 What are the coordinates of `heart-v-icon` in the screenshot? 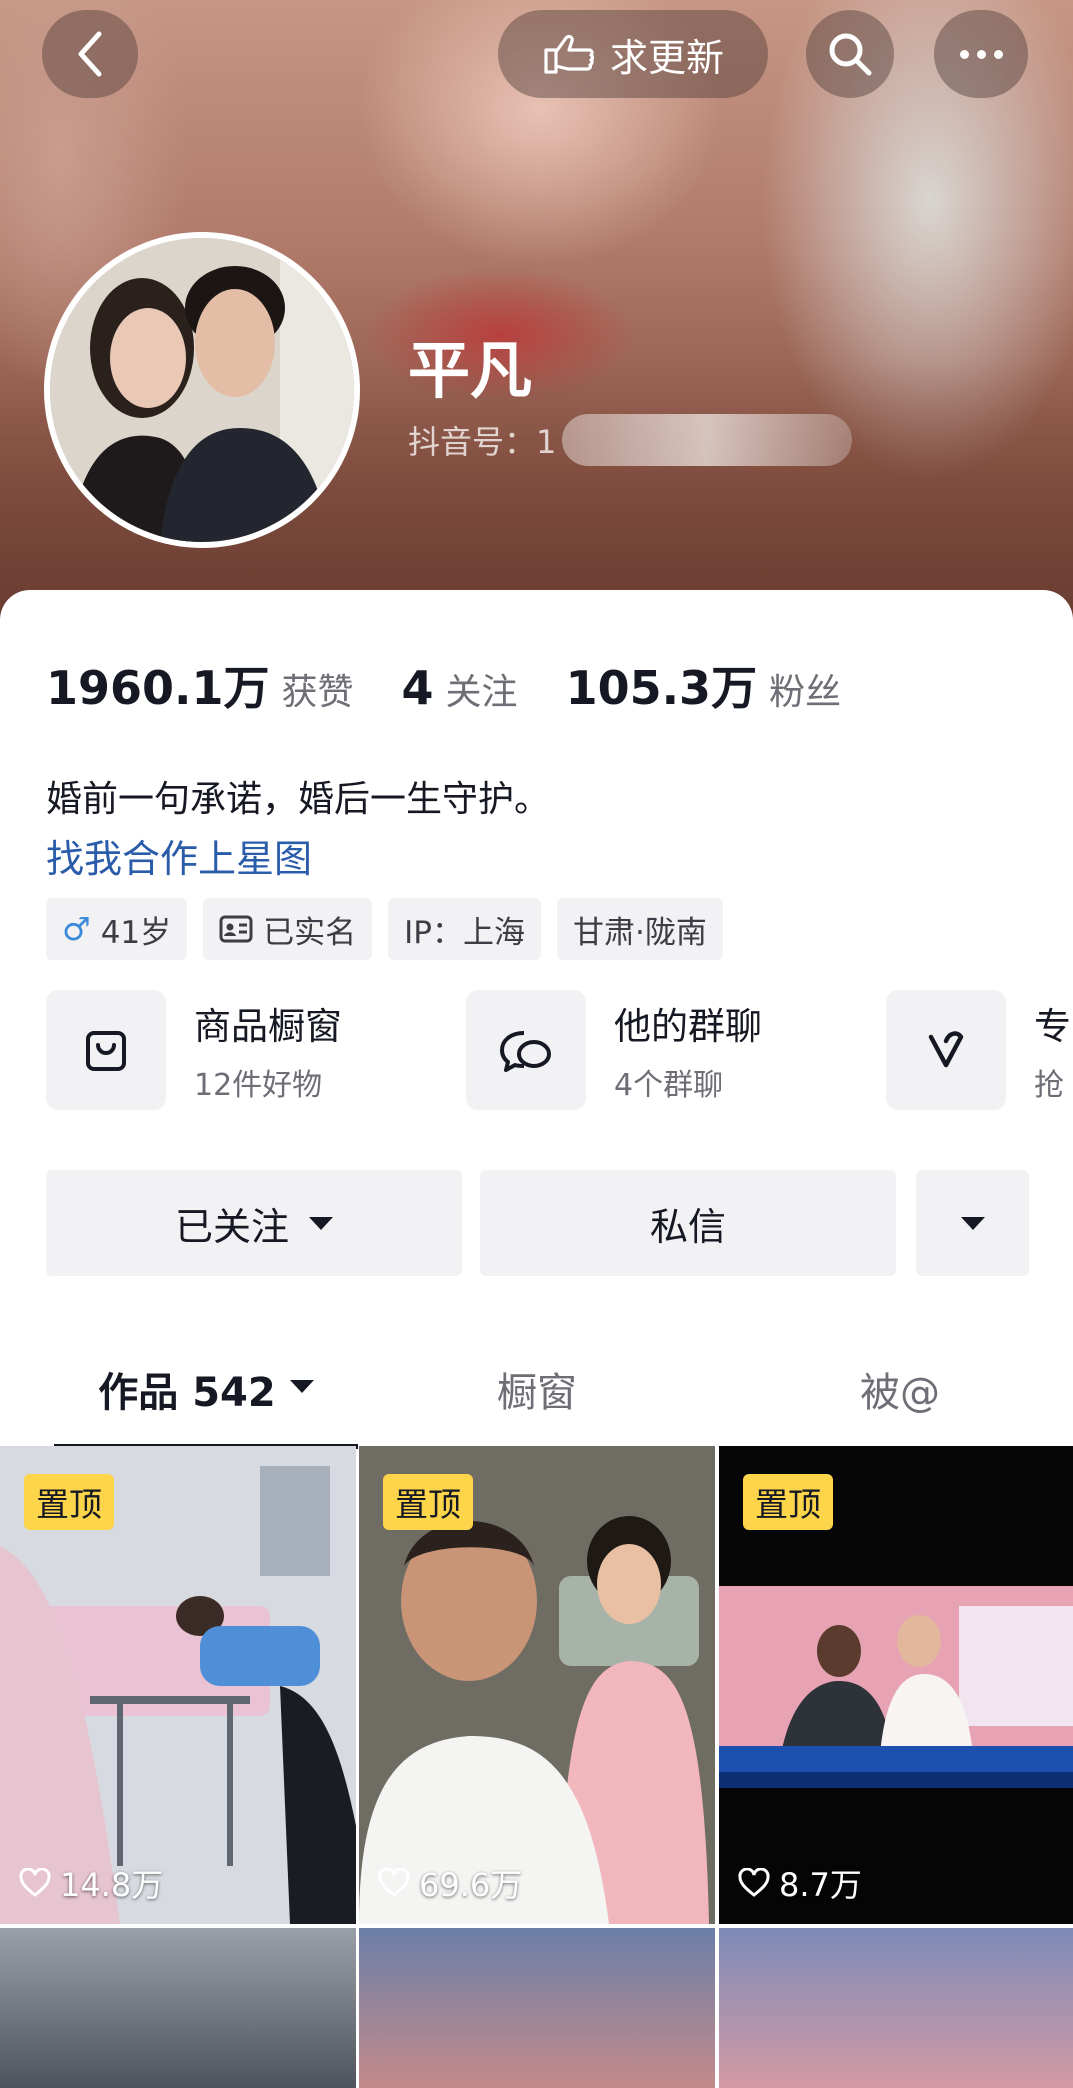 It's located at (946, 1050).